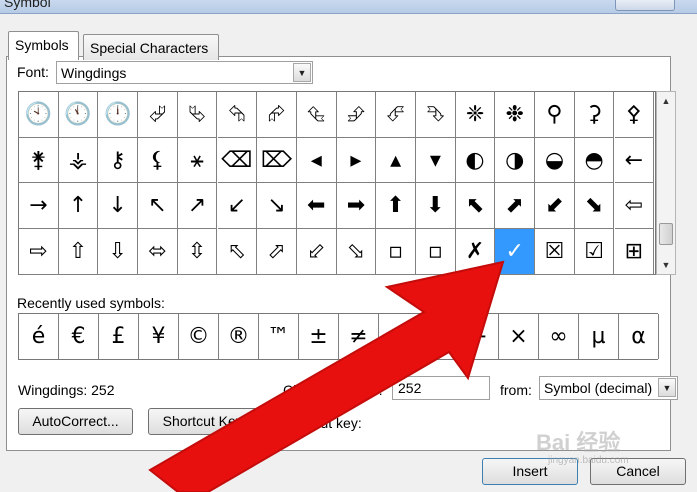  What do you see at coordinates (594, 252) in the screenshot?
I see `symbol-cell: ☑` at bounding box center [594, 252].